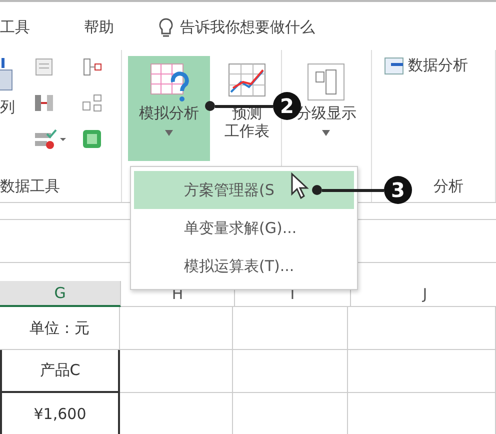 Image resolution: width=496 pixels, height=434 pixels. What do you see at coordinates (18, 27) in the screenshot?
I see `ribbon-tab: 工具` at bounding box center [18, 27].